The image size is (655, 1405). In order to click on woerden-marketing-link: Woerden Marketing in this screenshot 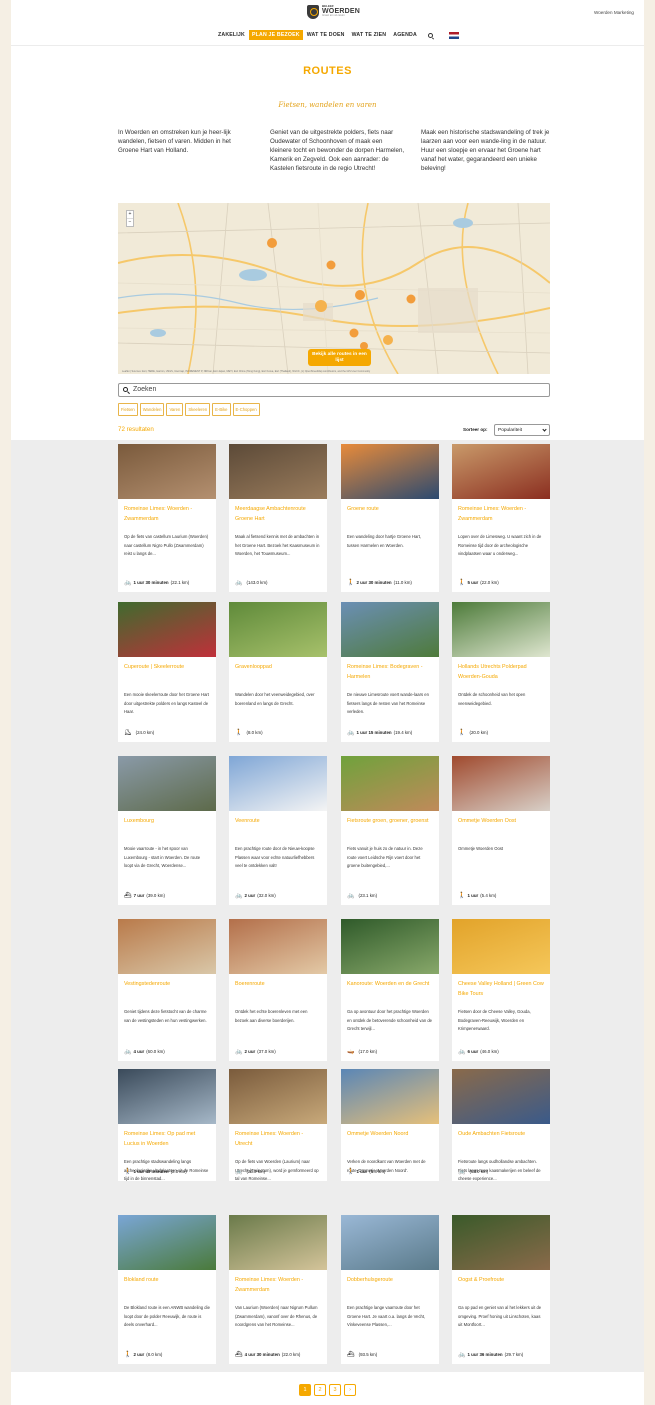, I will do `click(614, 12)`.